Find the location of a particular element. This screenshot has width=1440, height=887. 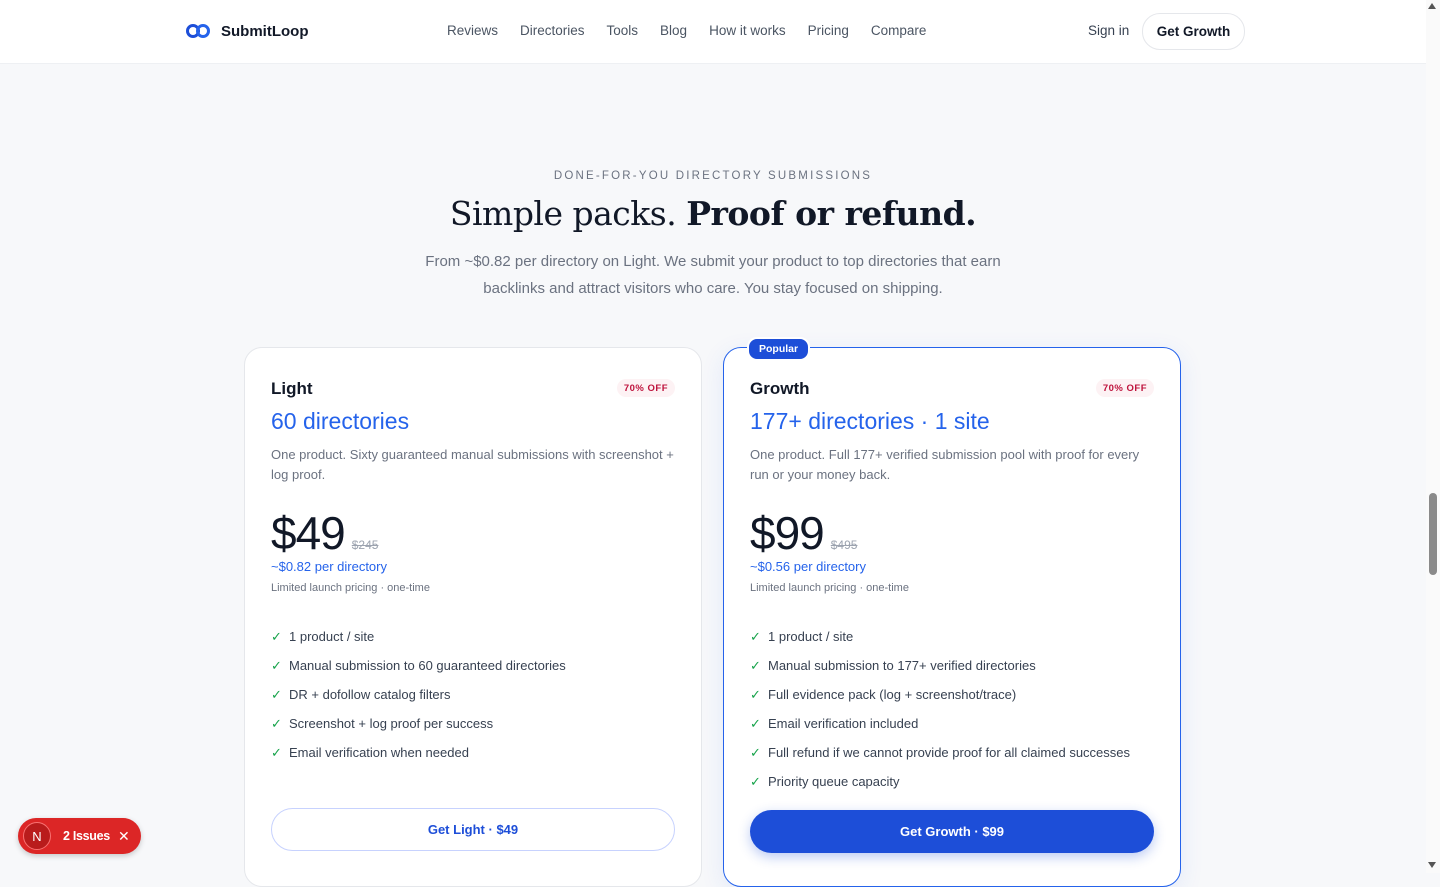

hero-eyebrow: DONE-FOR-YOU DIRECTORY SUBMISSIONS is located at coordinates (713, 176).